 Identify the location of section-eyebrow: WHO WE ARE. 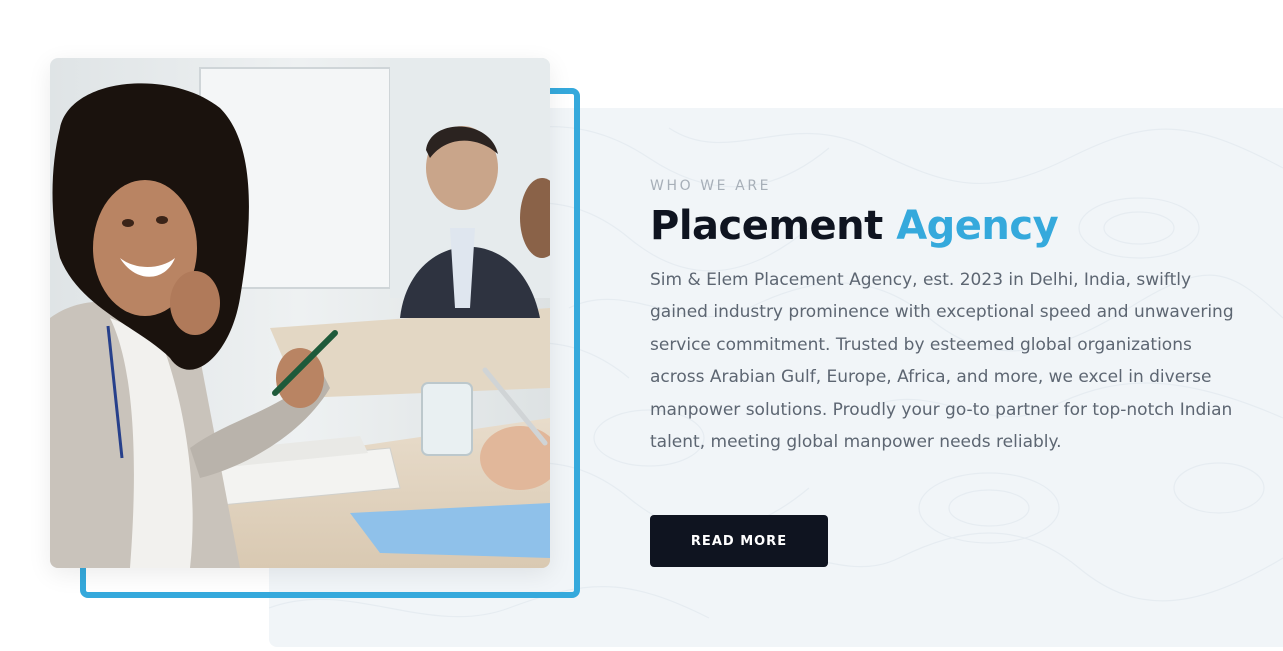
(711, 186).